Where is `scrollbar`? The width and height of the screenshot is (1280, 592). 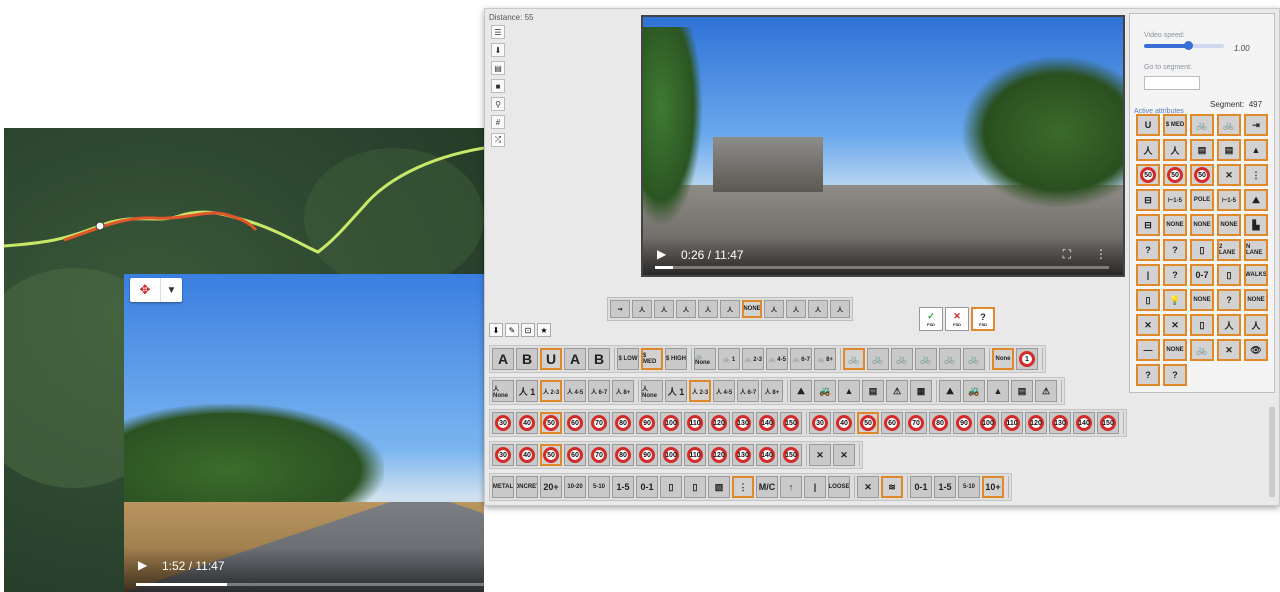
scrollbar is located at coordinates (1272, 452).